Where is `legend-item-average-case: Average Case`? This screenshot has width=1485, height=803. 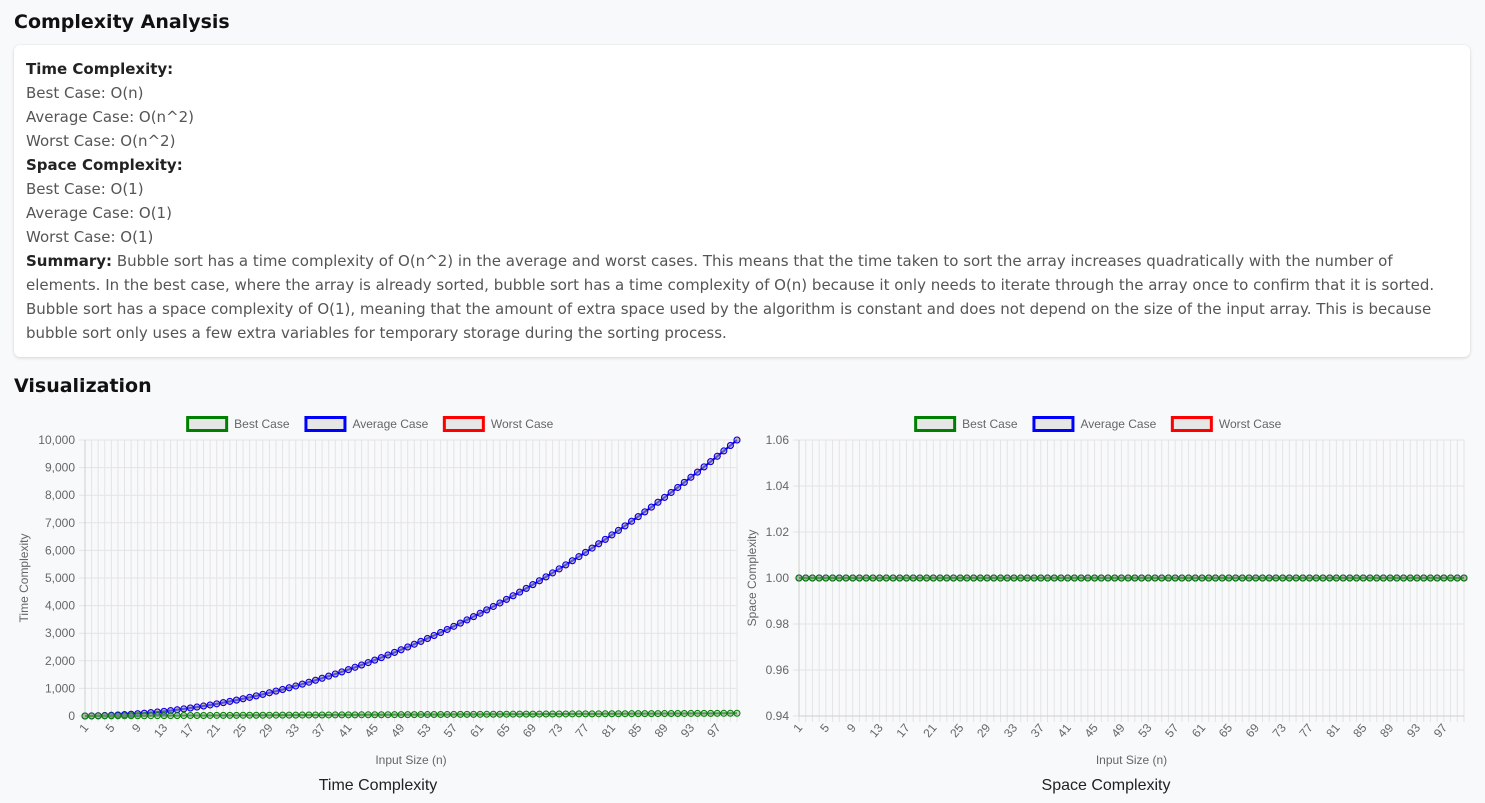
legend-item-average-case: Average Case is located at coordinates (1094, 424).